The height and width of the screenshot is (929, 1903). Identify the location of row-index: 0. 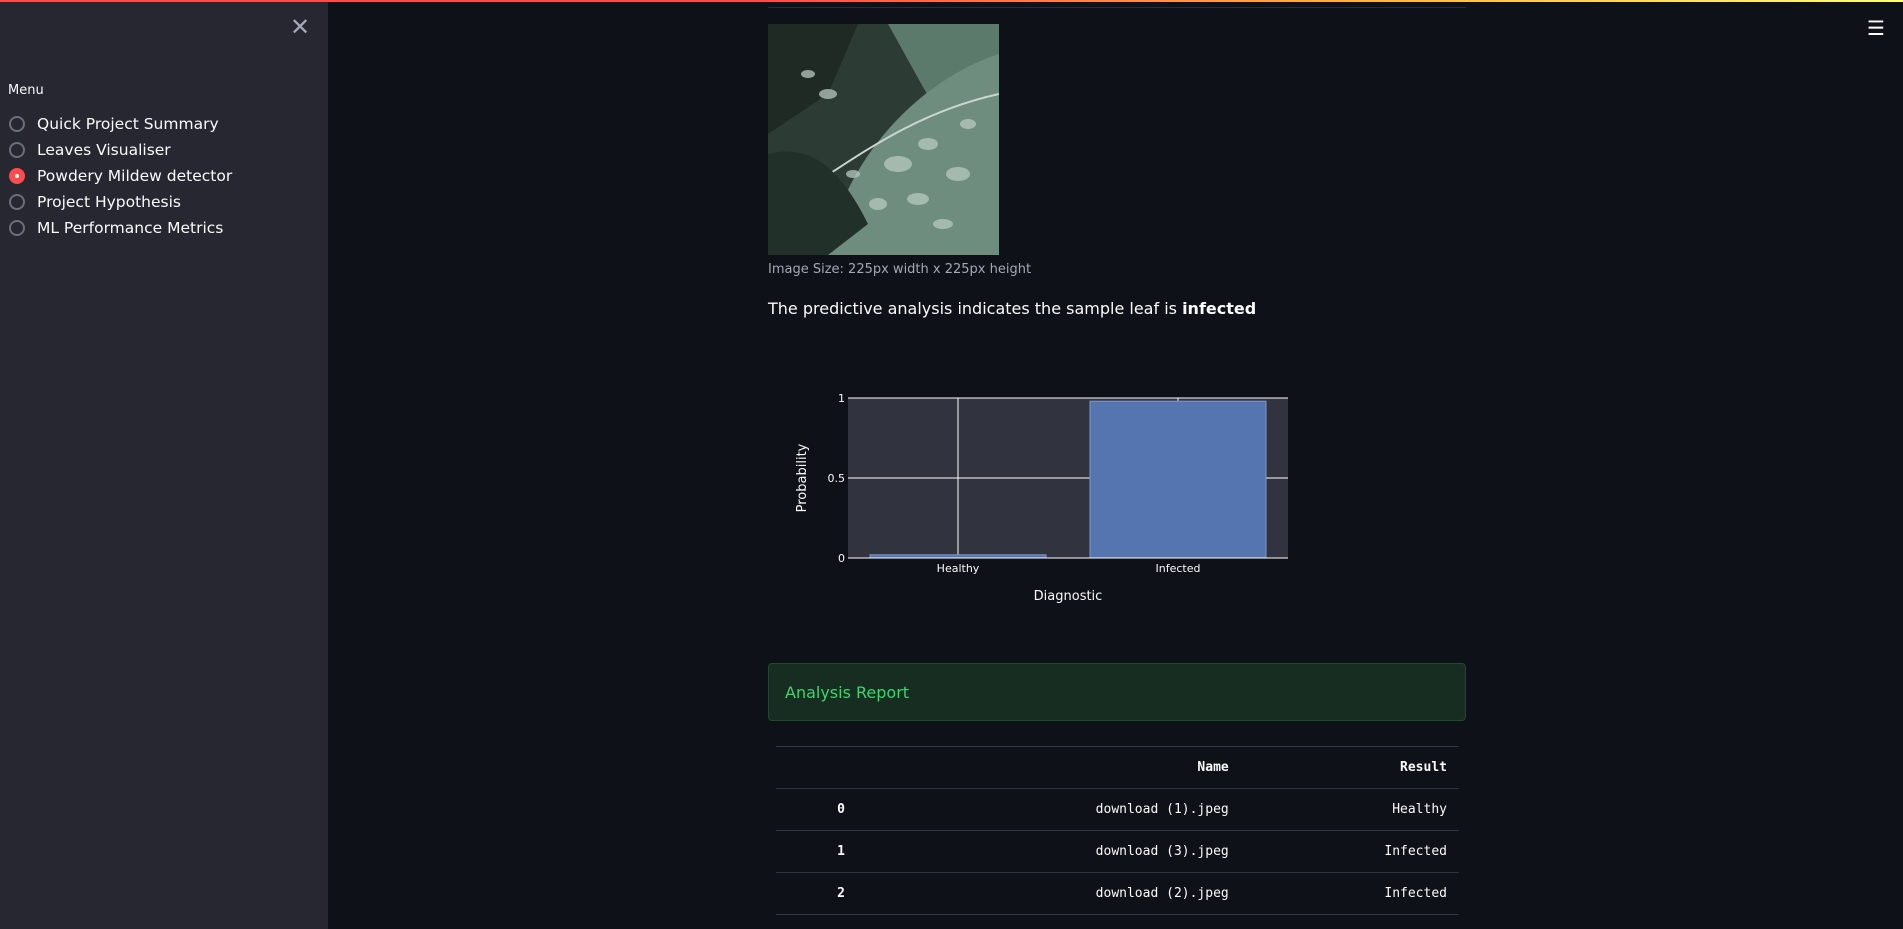
(810, 809).